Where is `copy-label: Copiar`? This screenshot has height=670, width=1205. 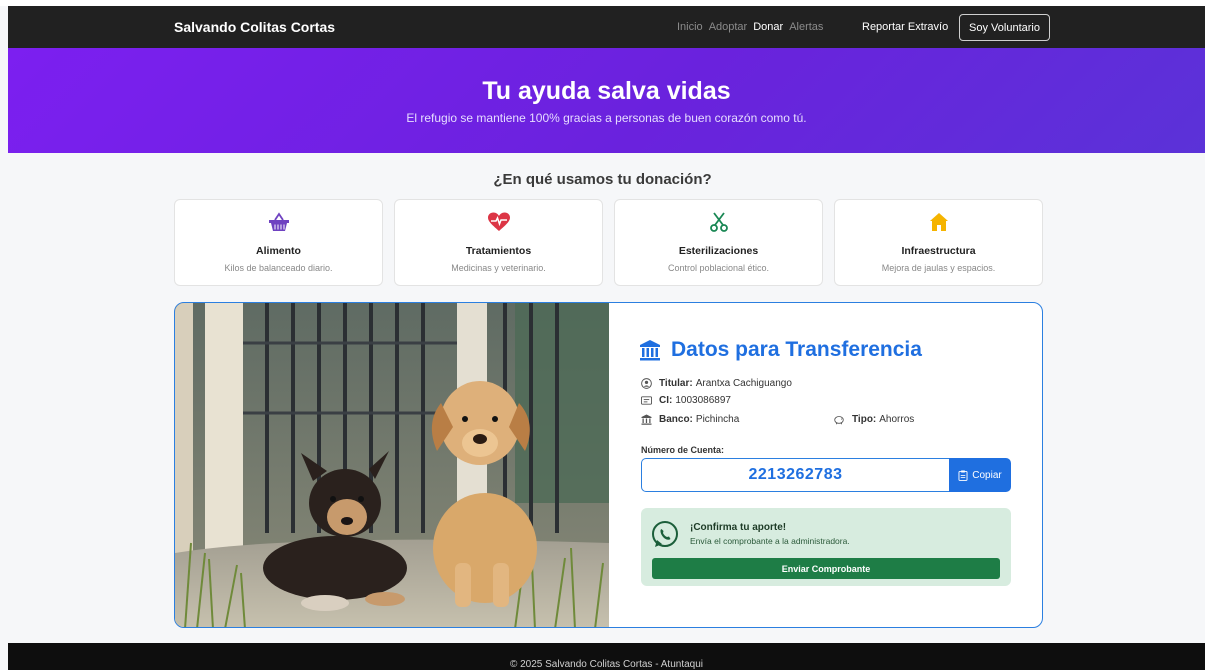 copy-label: Copiar is located at coordinates (987, 475).